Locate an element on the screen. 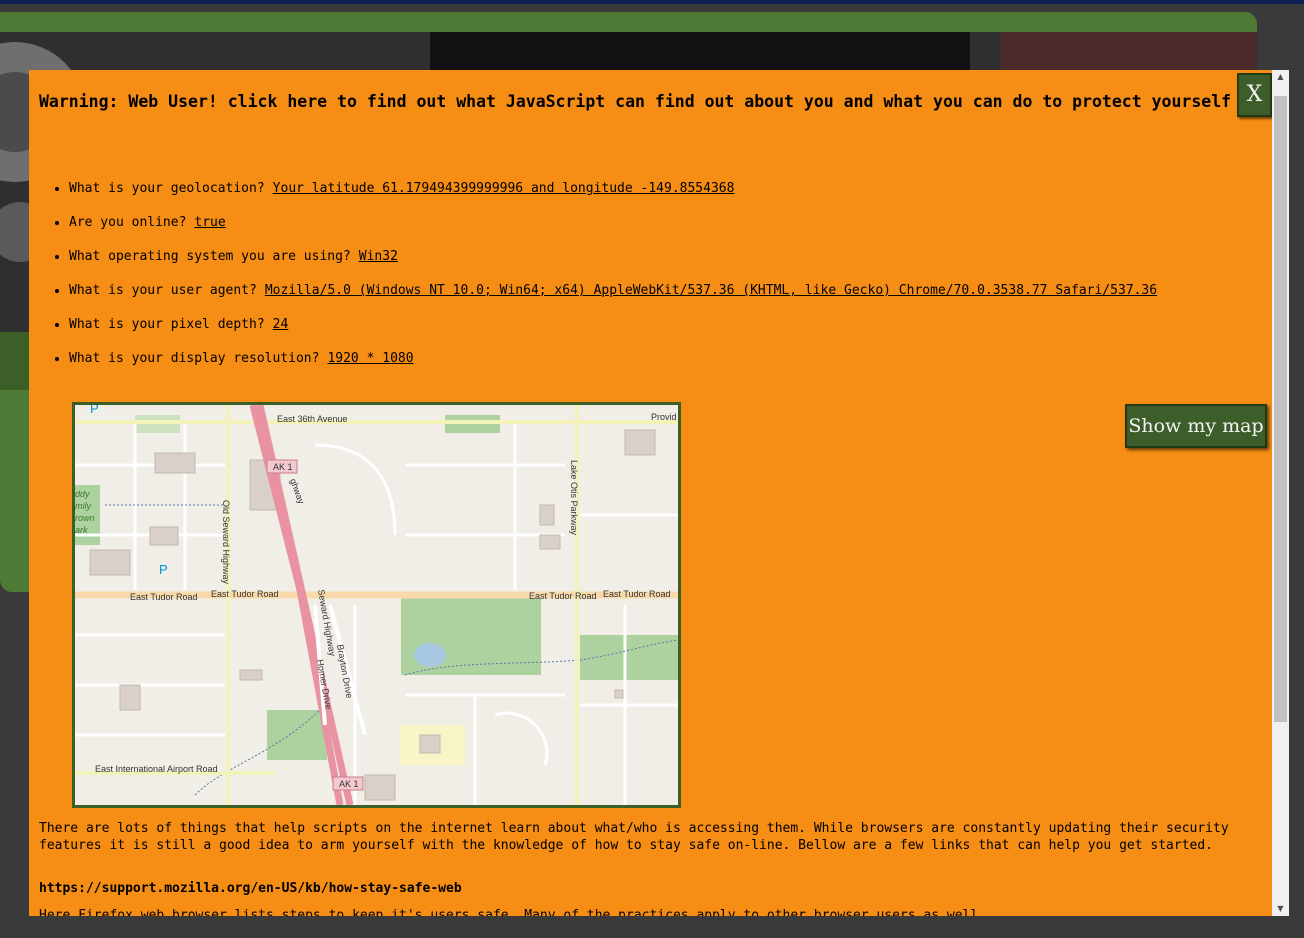 The width and height of the screenshot is (1304, 938). info-label: Are you online? is located at coordinates (128, 222).